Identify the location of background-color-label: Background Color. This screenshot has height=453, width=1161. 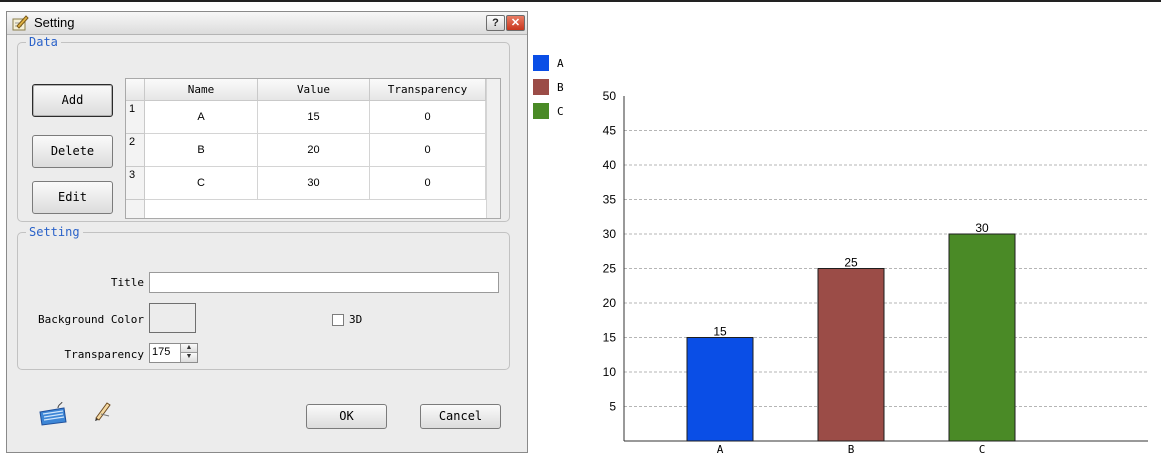
(91, 319).